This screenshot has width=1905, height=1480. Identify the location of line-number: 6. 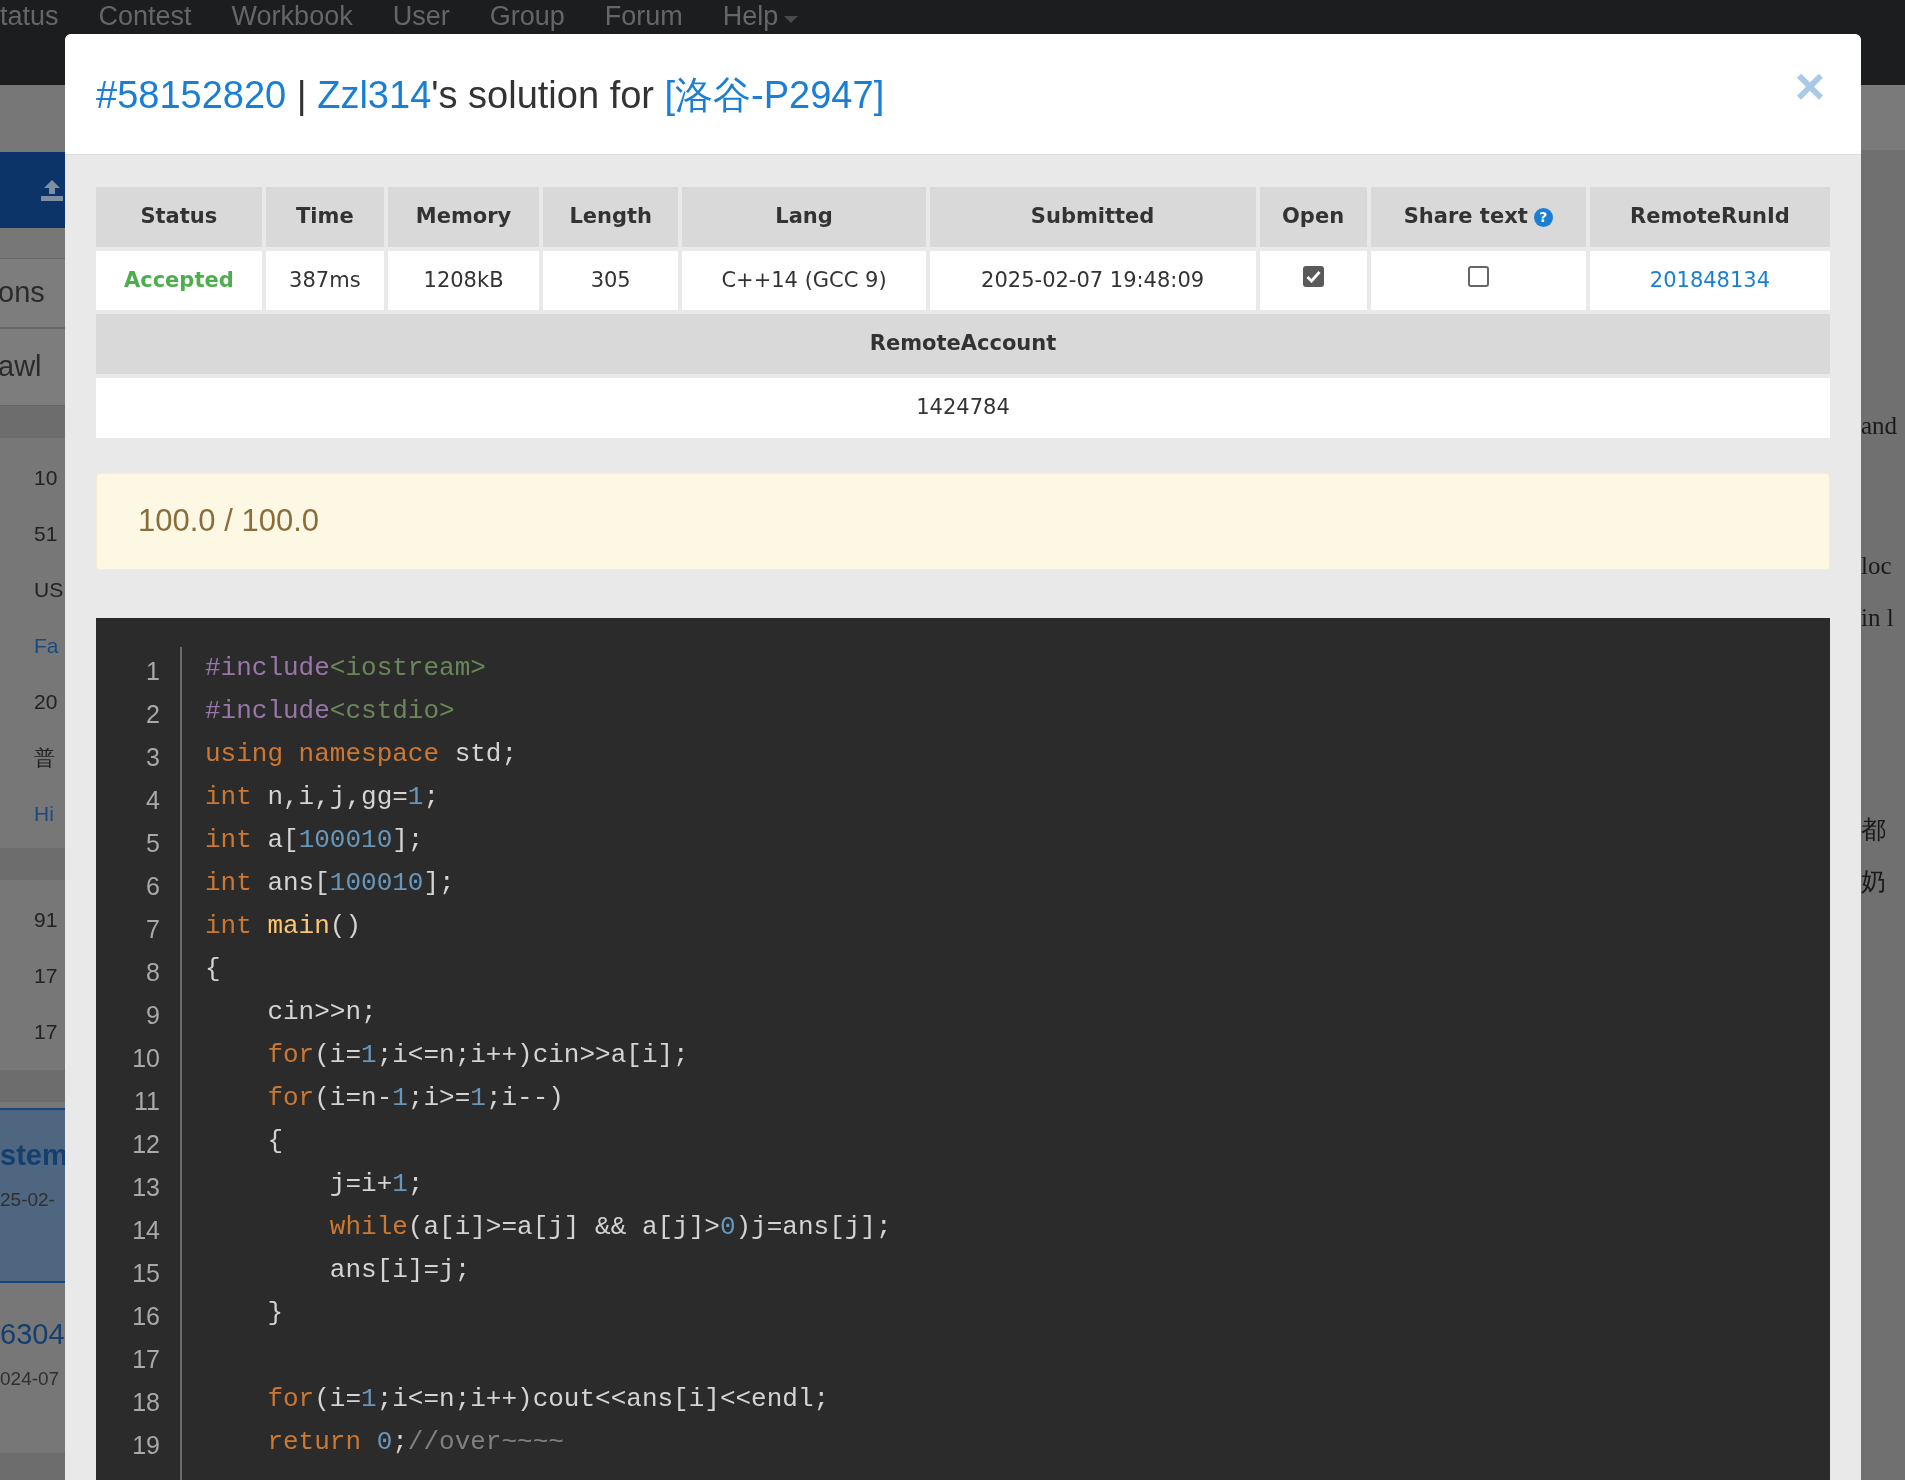
(153, 886).